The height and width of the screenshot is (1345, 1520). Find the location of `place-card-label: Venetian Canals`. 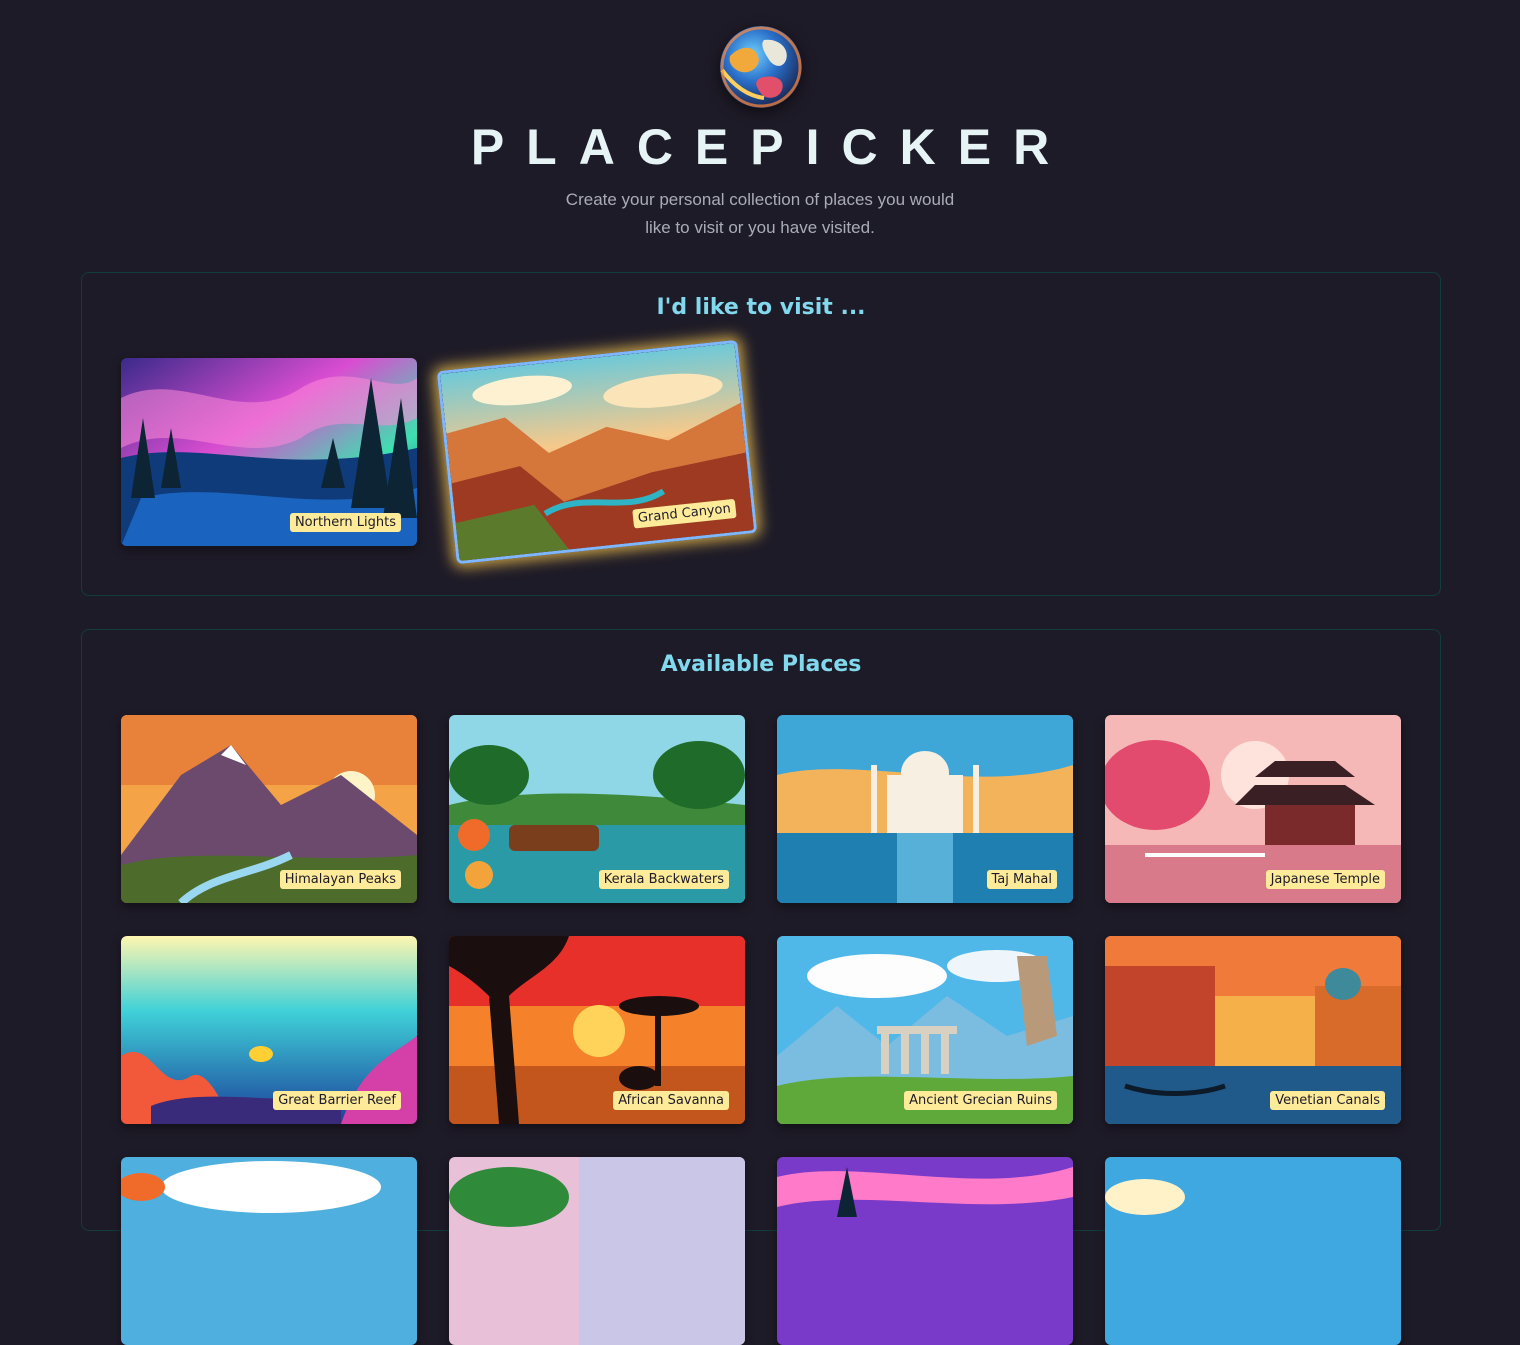

place-card-label: Venetian Canals is located at coordinates (1327, 1100).